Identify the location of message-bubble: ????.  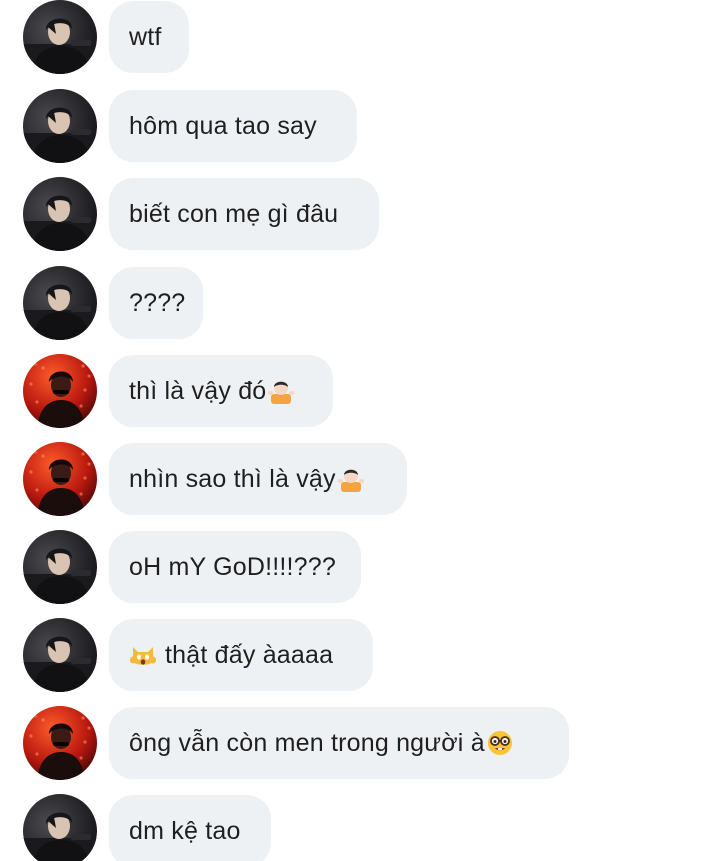
(156, 303).